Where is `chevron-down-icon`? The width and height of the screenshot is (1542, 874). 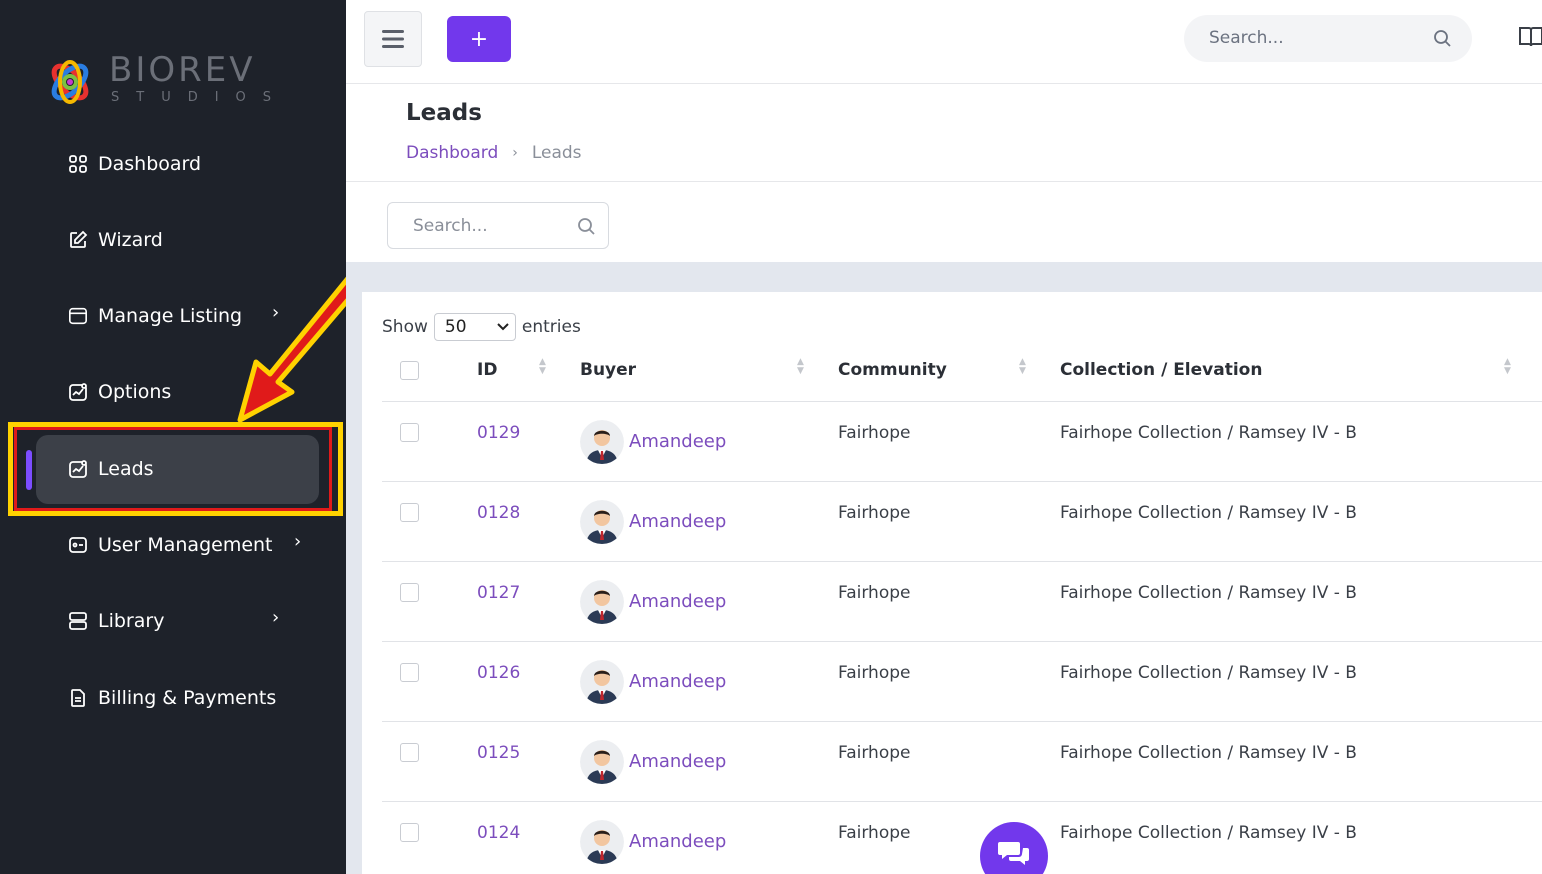
chevron-down-icon is located at coordinates (503, 327).